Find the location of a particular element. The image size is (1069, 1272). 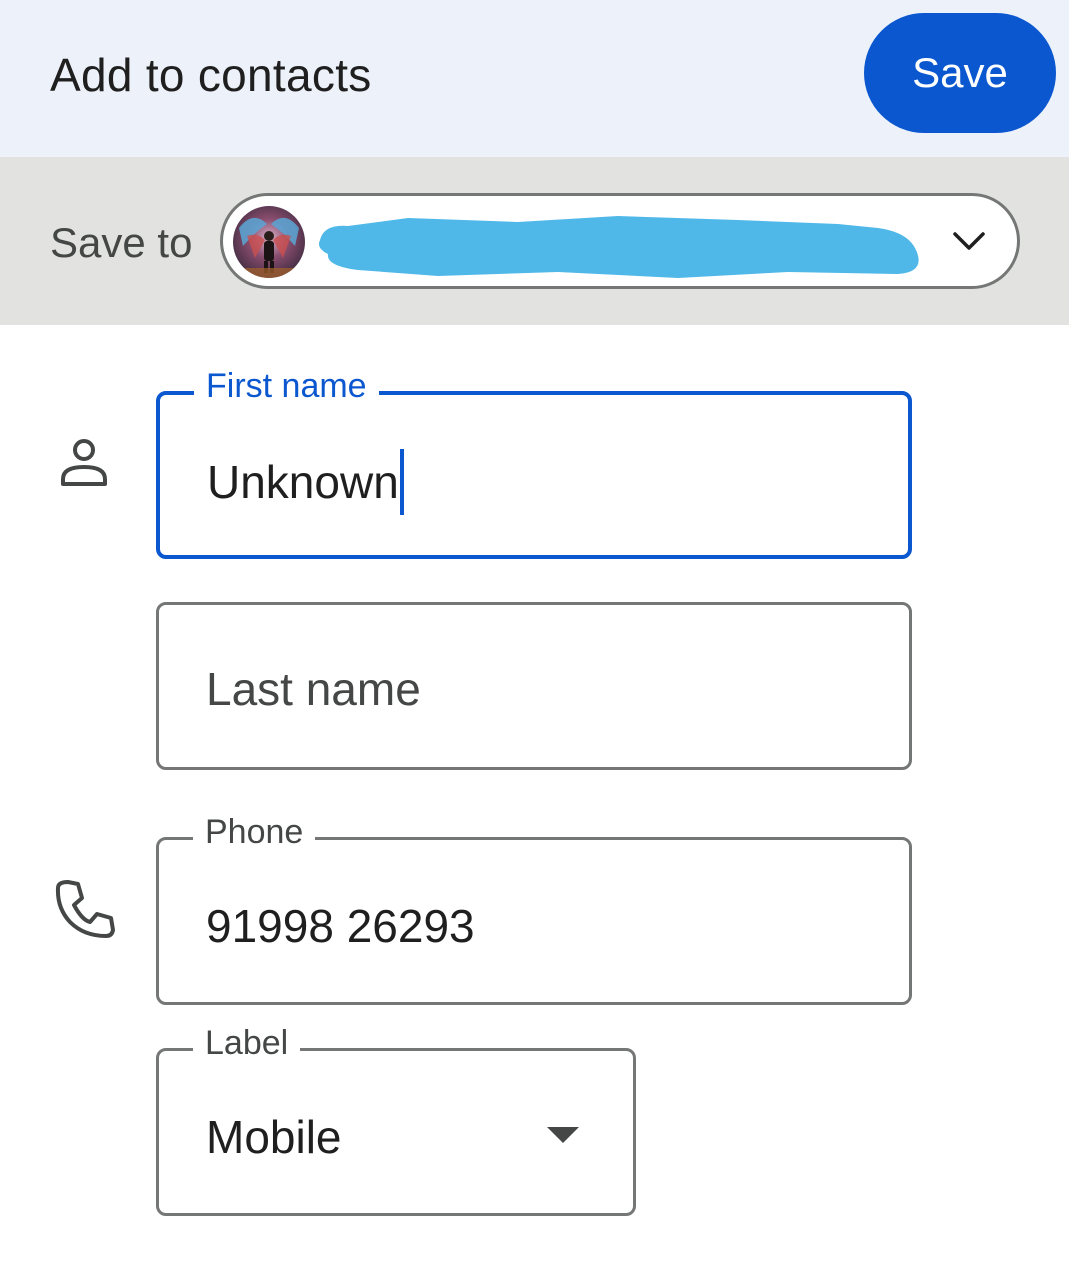

avatar is located at coordinates (269, 242).